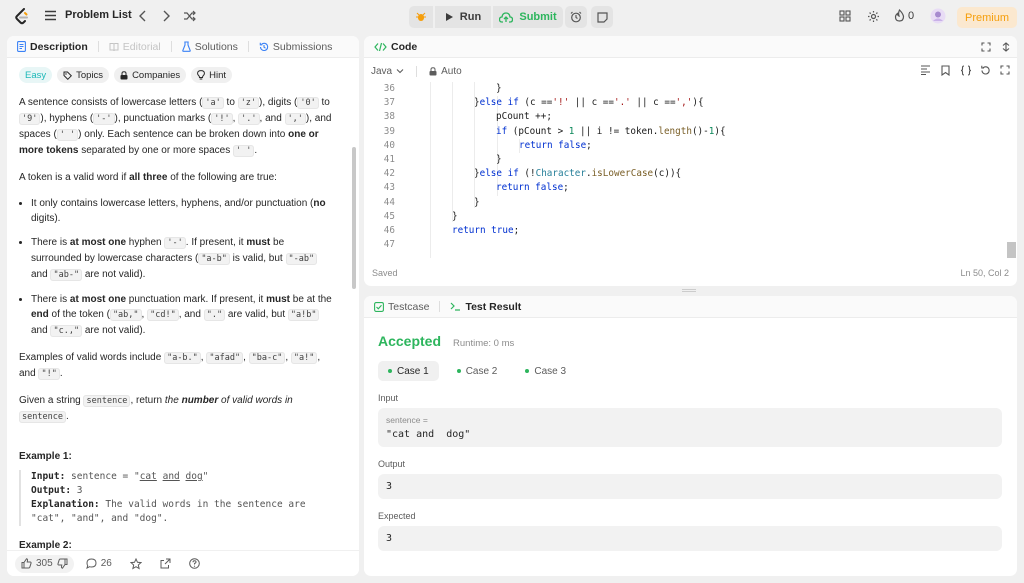  Describe the element at coordinates (302, 46) in the screenshot. I see `tab-submissions-label: Submissions` at that location.